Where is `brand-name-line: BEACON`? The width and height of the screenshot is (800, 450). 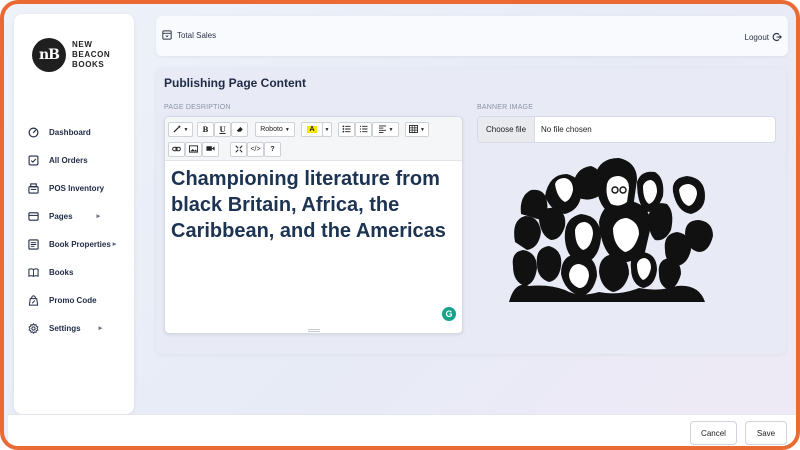 brand-name-line: BEACON is located at coordinates (91, 54).